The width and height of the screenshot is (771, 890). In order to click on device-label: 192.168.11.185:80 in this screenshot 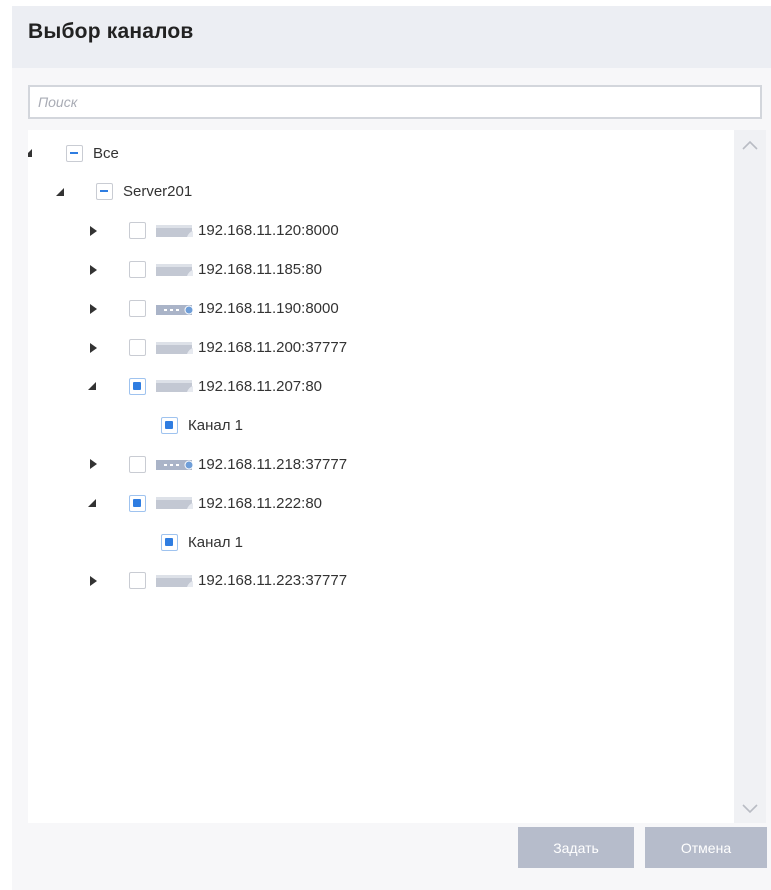, I will do `click(260, 270)`.